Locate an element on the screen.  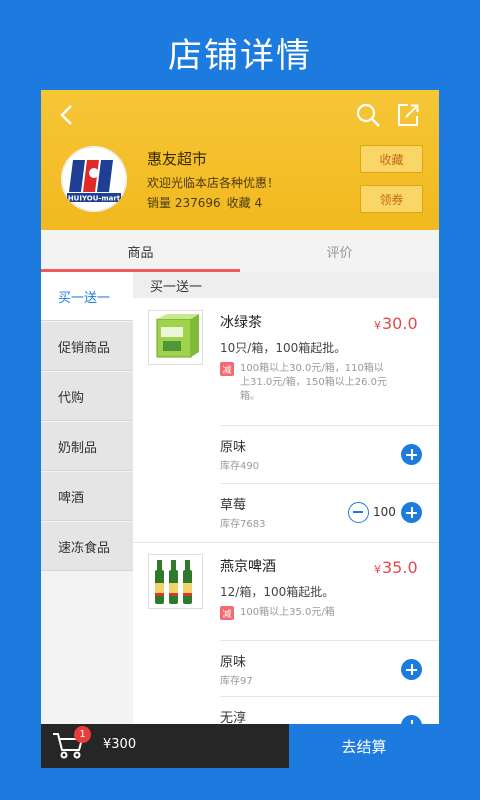
discount-line: 100箱以上30.0元/箱，110箱以 is located at coordinates (312, 368).